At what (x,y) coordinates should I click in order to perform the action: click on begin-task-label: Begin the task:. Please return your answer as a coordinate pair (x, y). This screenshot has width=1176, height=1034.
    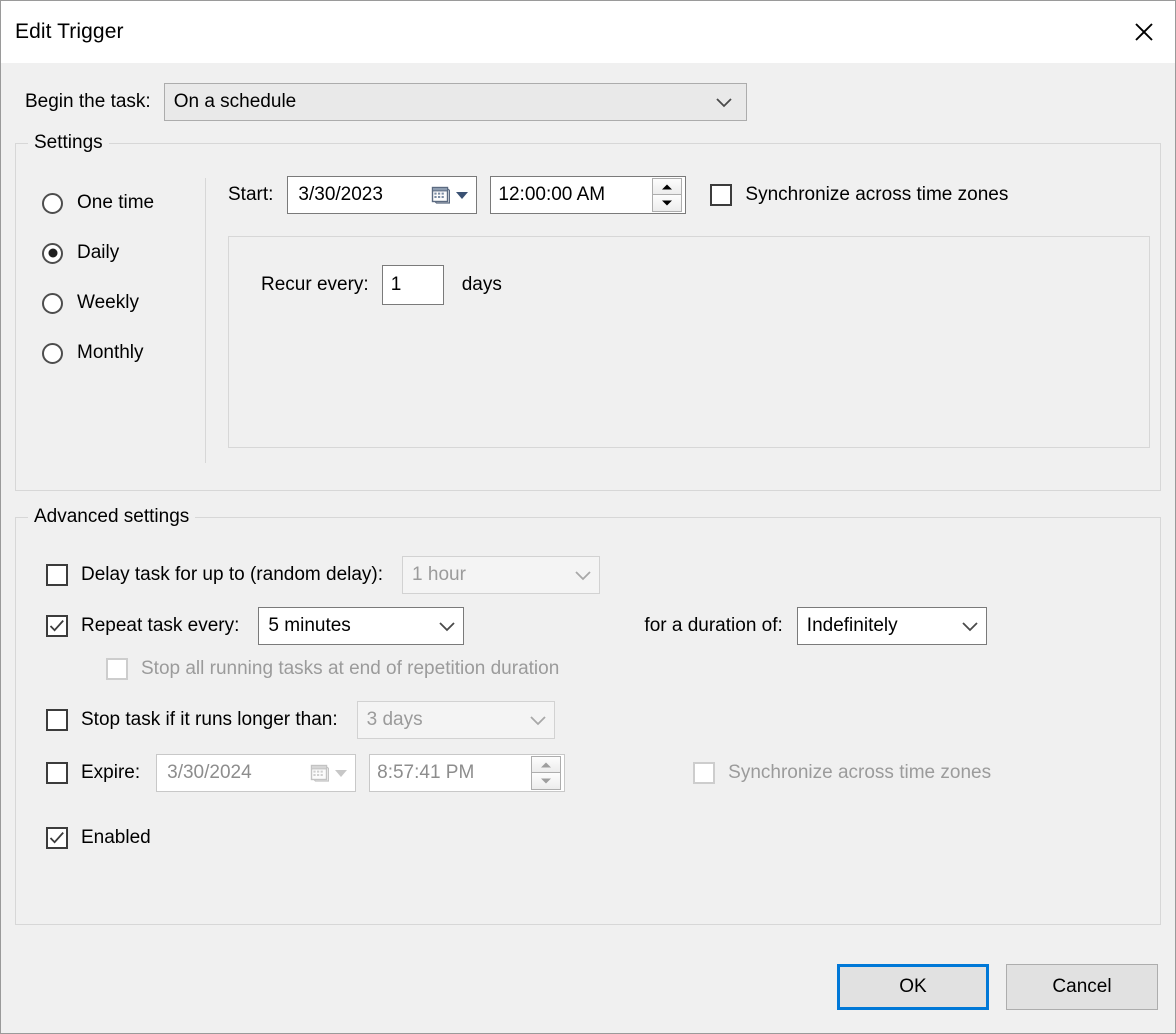
    Looking at the image, I should click on (88, 101).